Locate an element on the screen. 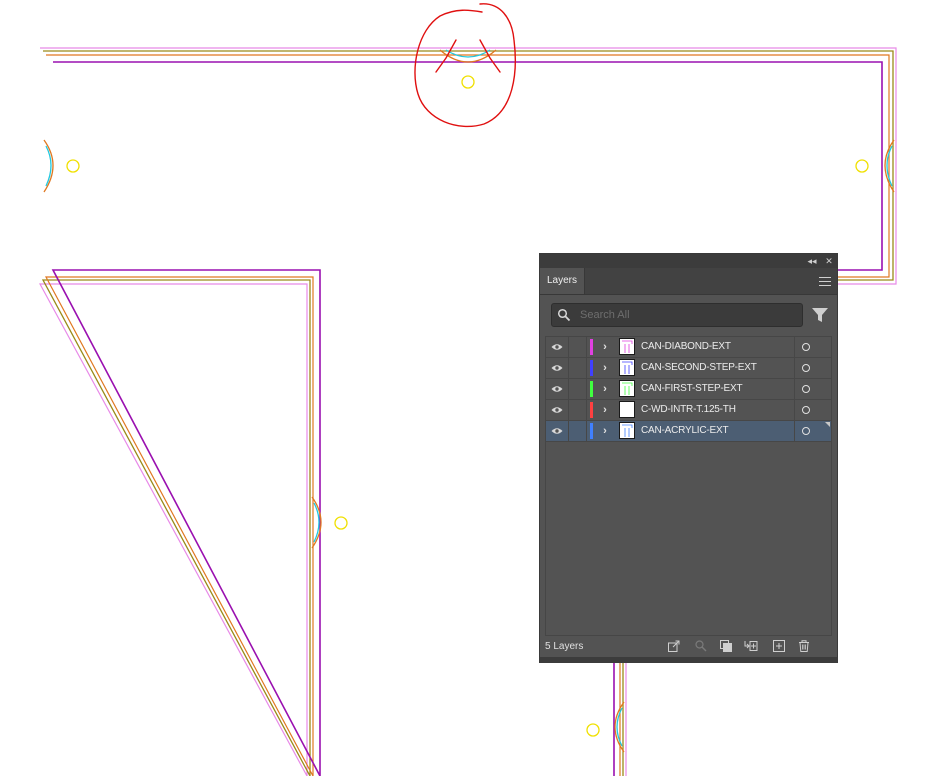 This screenshot has height=776, width=944. layer-row: › CAN-SECOND-STEP-EXT is located at coordinates (688, 368).